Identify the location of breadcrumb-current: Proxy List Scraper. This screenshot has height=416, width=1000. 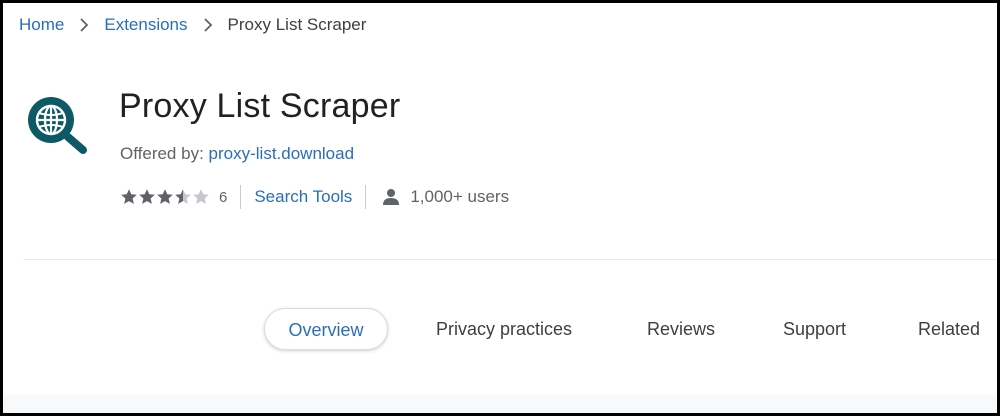
(297, 24).